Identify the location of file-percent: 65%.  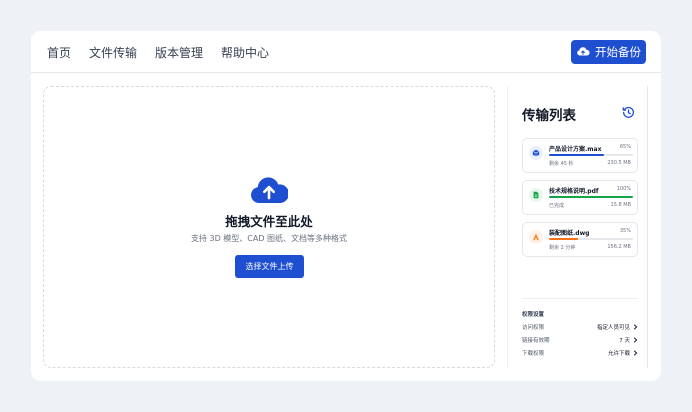
(625, 147).